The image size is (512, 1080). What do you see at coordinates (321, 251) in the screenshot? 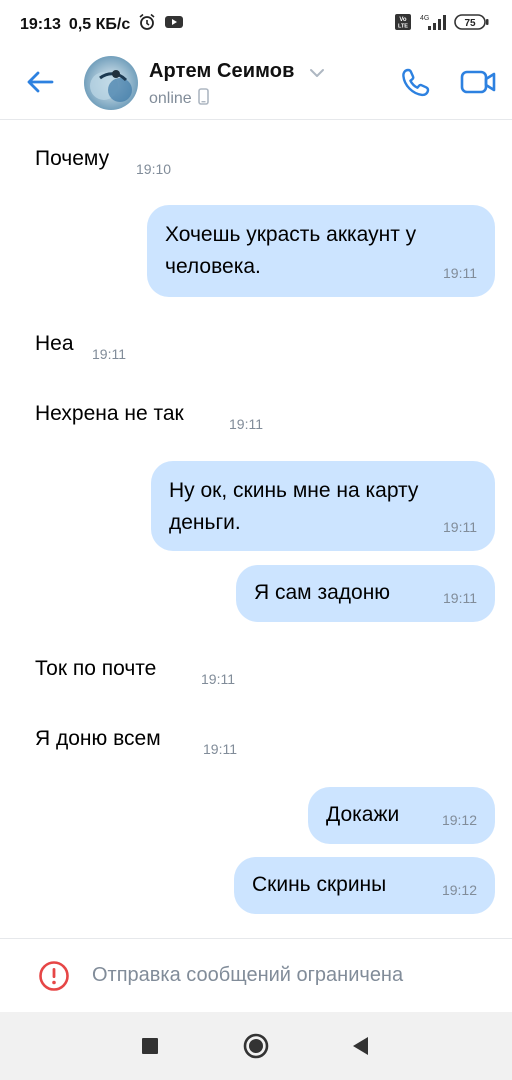
I see `message-outgoing: Хочешь украсть аккаунт у человека. 19:11` at bounding box center [321, 251].